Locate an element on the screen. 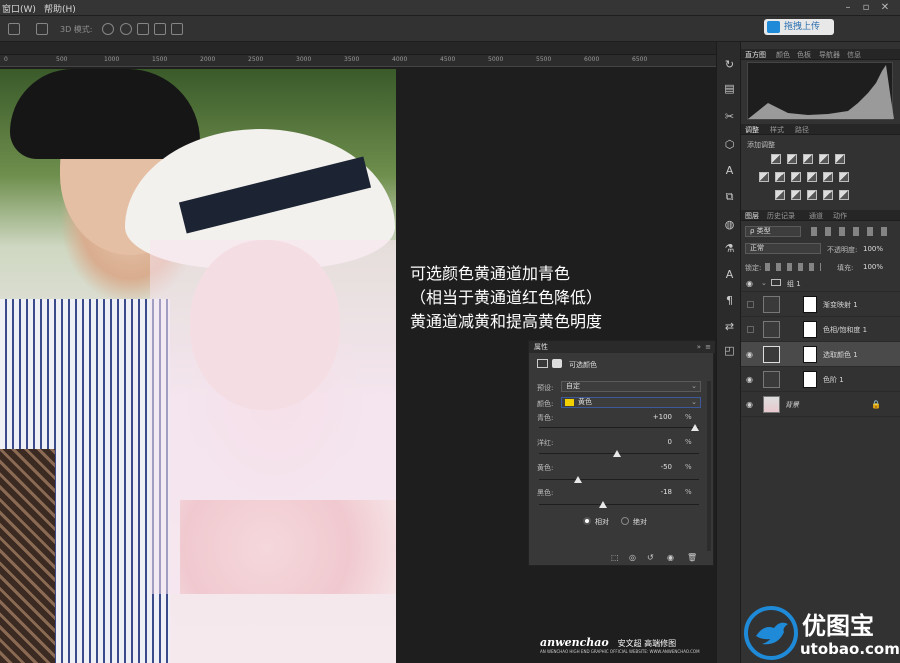 The image size is (900, 663). tab-history: 历史记录 is located at coordinates (781, 216).